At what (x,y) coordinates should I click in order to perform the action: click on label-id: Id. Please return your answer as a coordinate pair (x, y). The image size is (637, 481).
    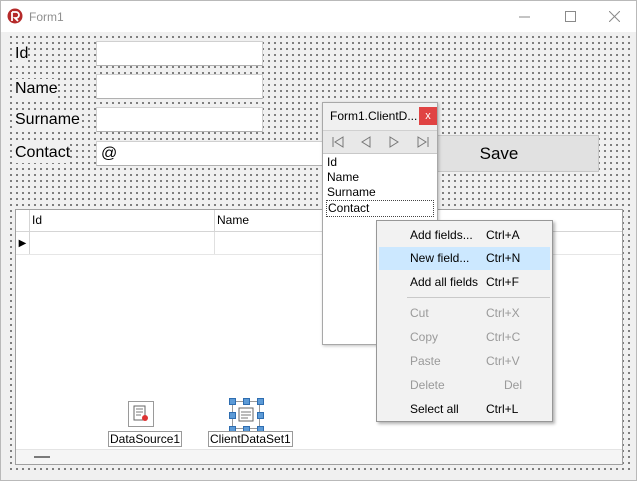
    Looking at the image, I should click on (22, 54).